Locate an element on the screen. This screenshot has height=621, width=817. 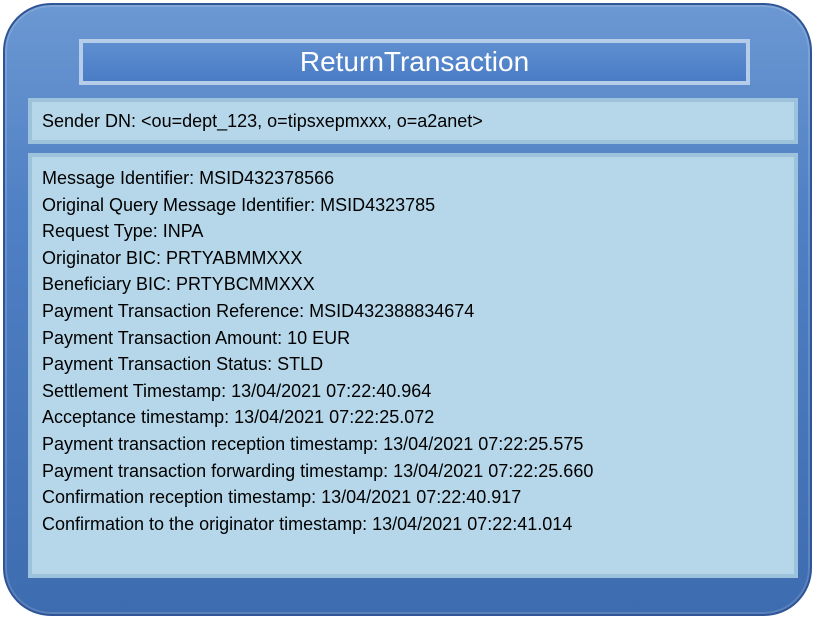
title-text: ReturnTransaction is located at coordinates (414, 61).